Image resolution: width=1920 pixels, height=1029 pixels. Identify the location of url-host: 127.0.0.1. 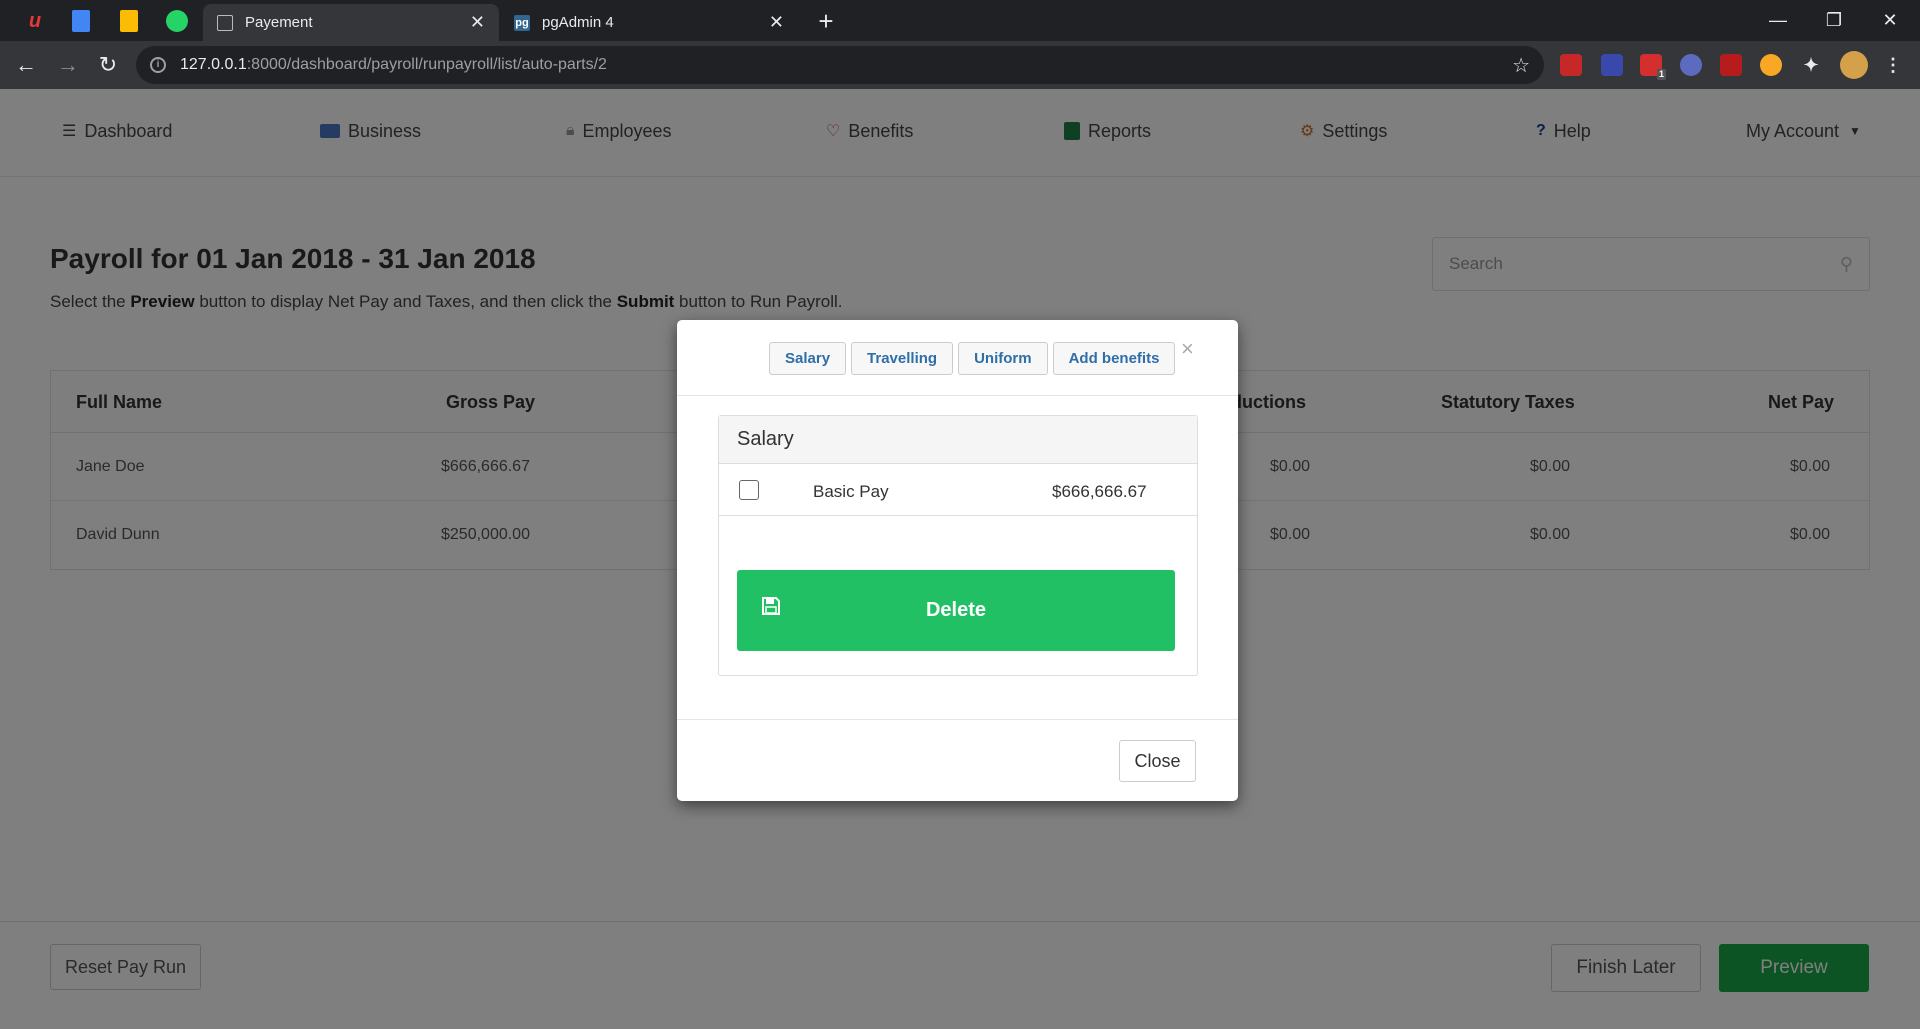
(213, 64).